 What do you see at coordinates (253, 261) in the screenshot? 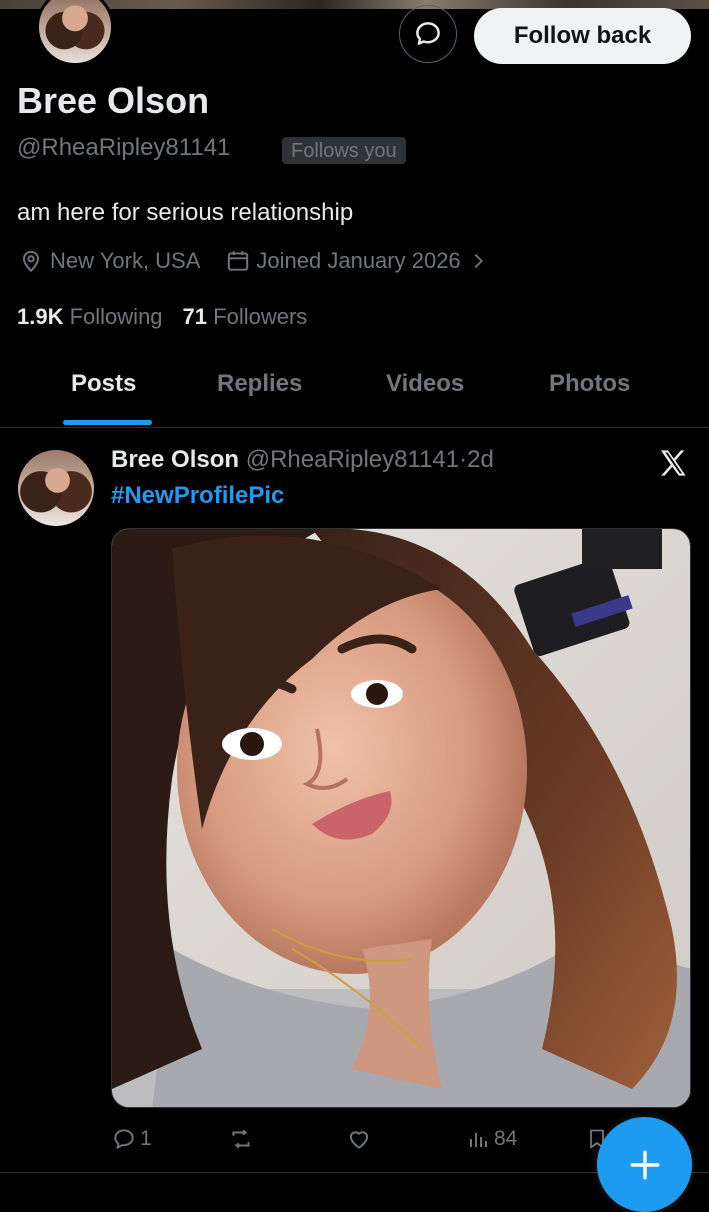
I see `profile-meta: New York, USA Joined January 2026` at bounding box center [253, 261].